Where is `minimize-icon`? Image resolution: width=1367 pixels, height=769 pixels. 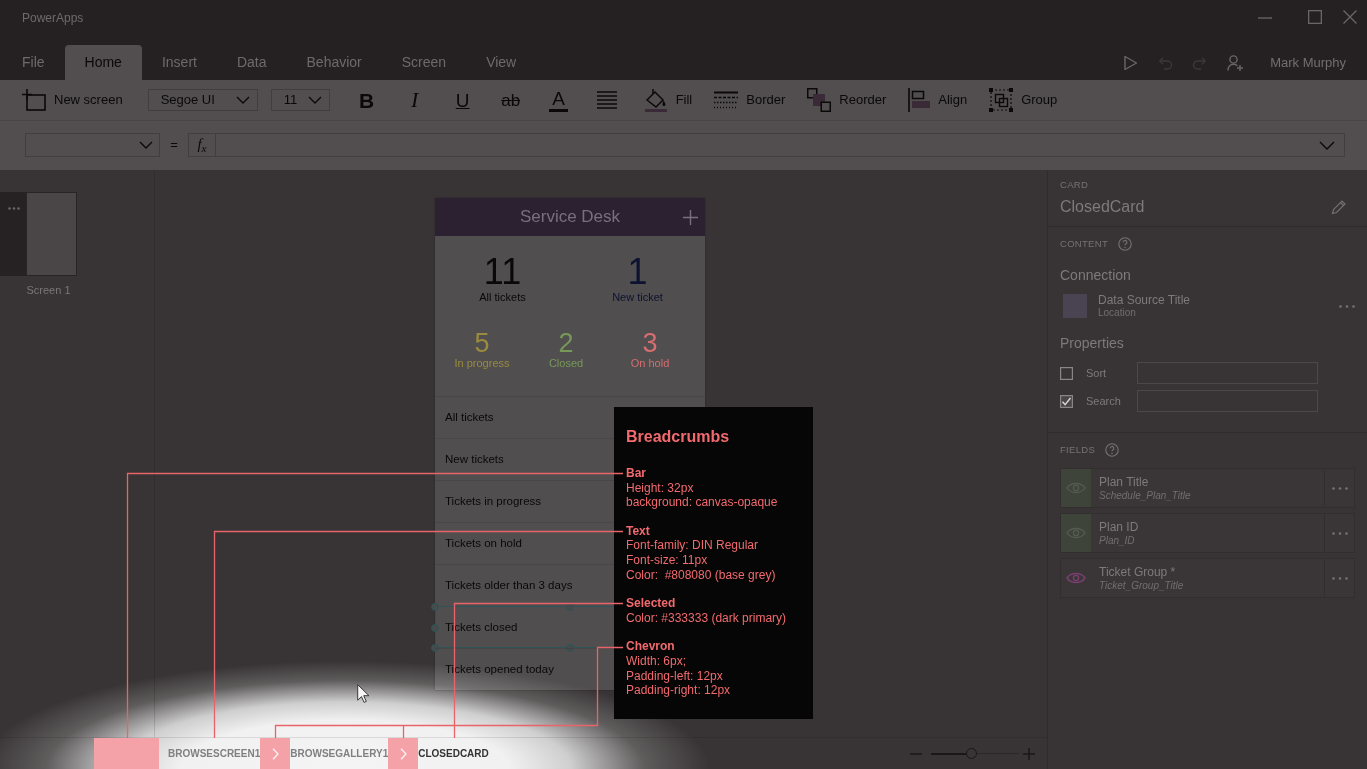 minimize-icon is located at coordinates (1265, 18).